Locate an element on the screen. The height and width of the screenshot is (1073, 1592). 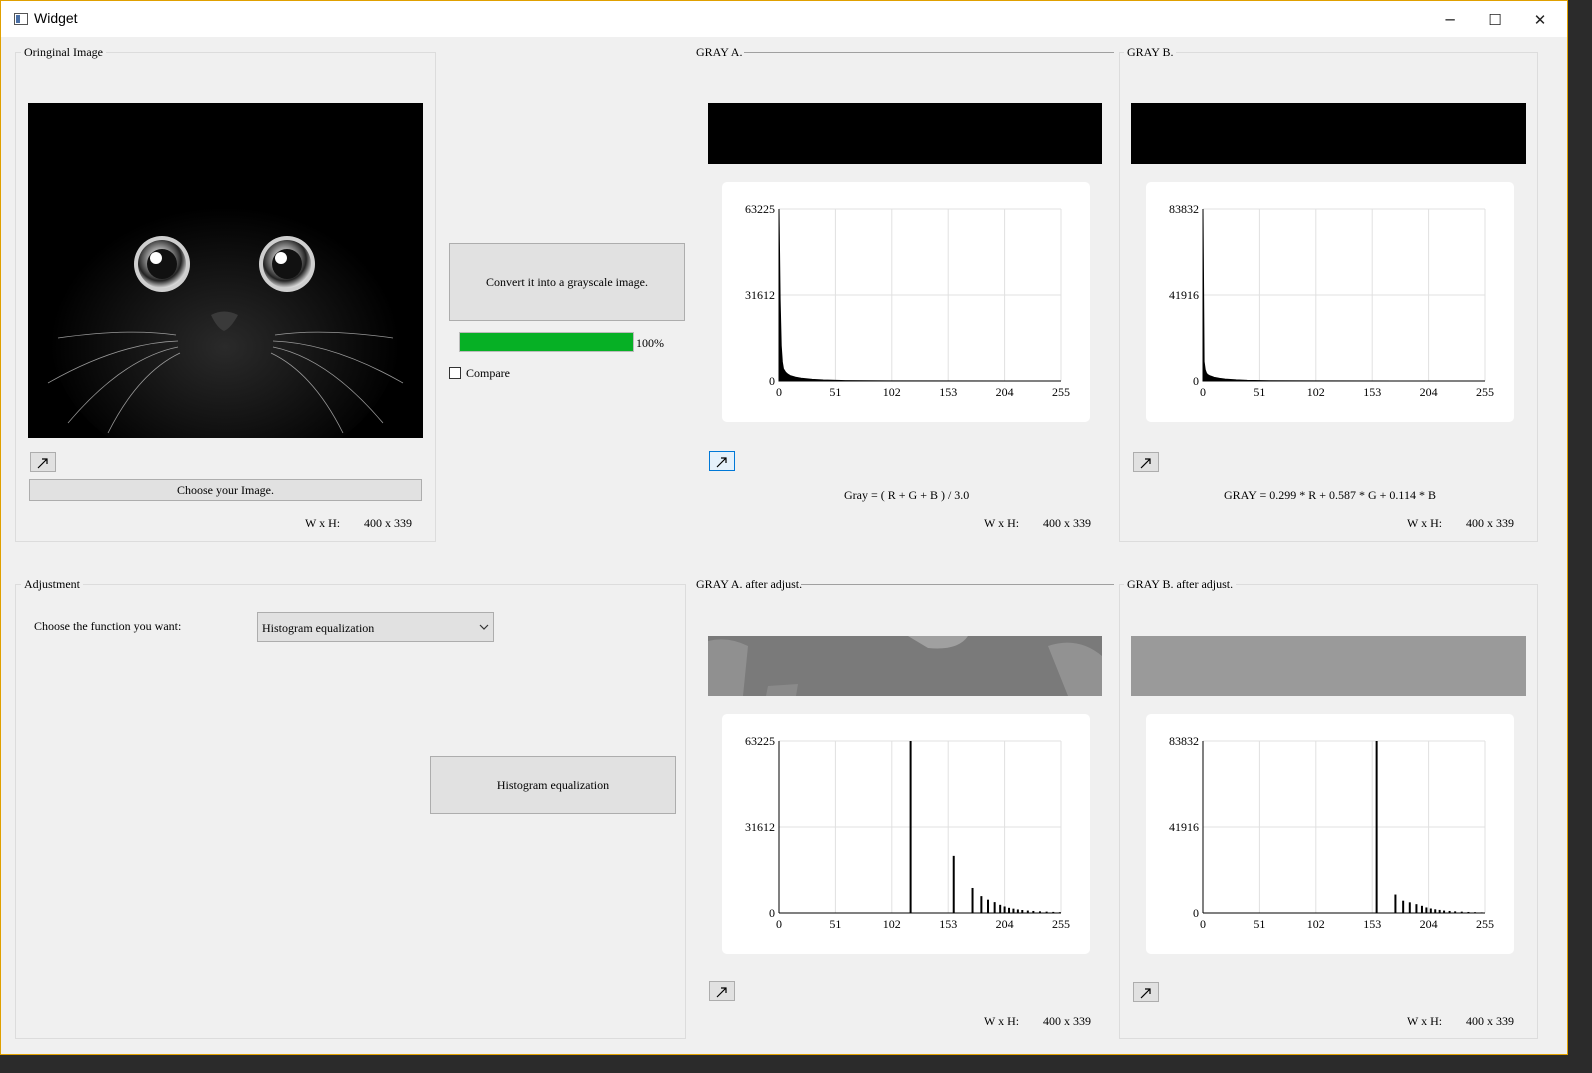
expand-original-button is located at coordinates (43, 462).